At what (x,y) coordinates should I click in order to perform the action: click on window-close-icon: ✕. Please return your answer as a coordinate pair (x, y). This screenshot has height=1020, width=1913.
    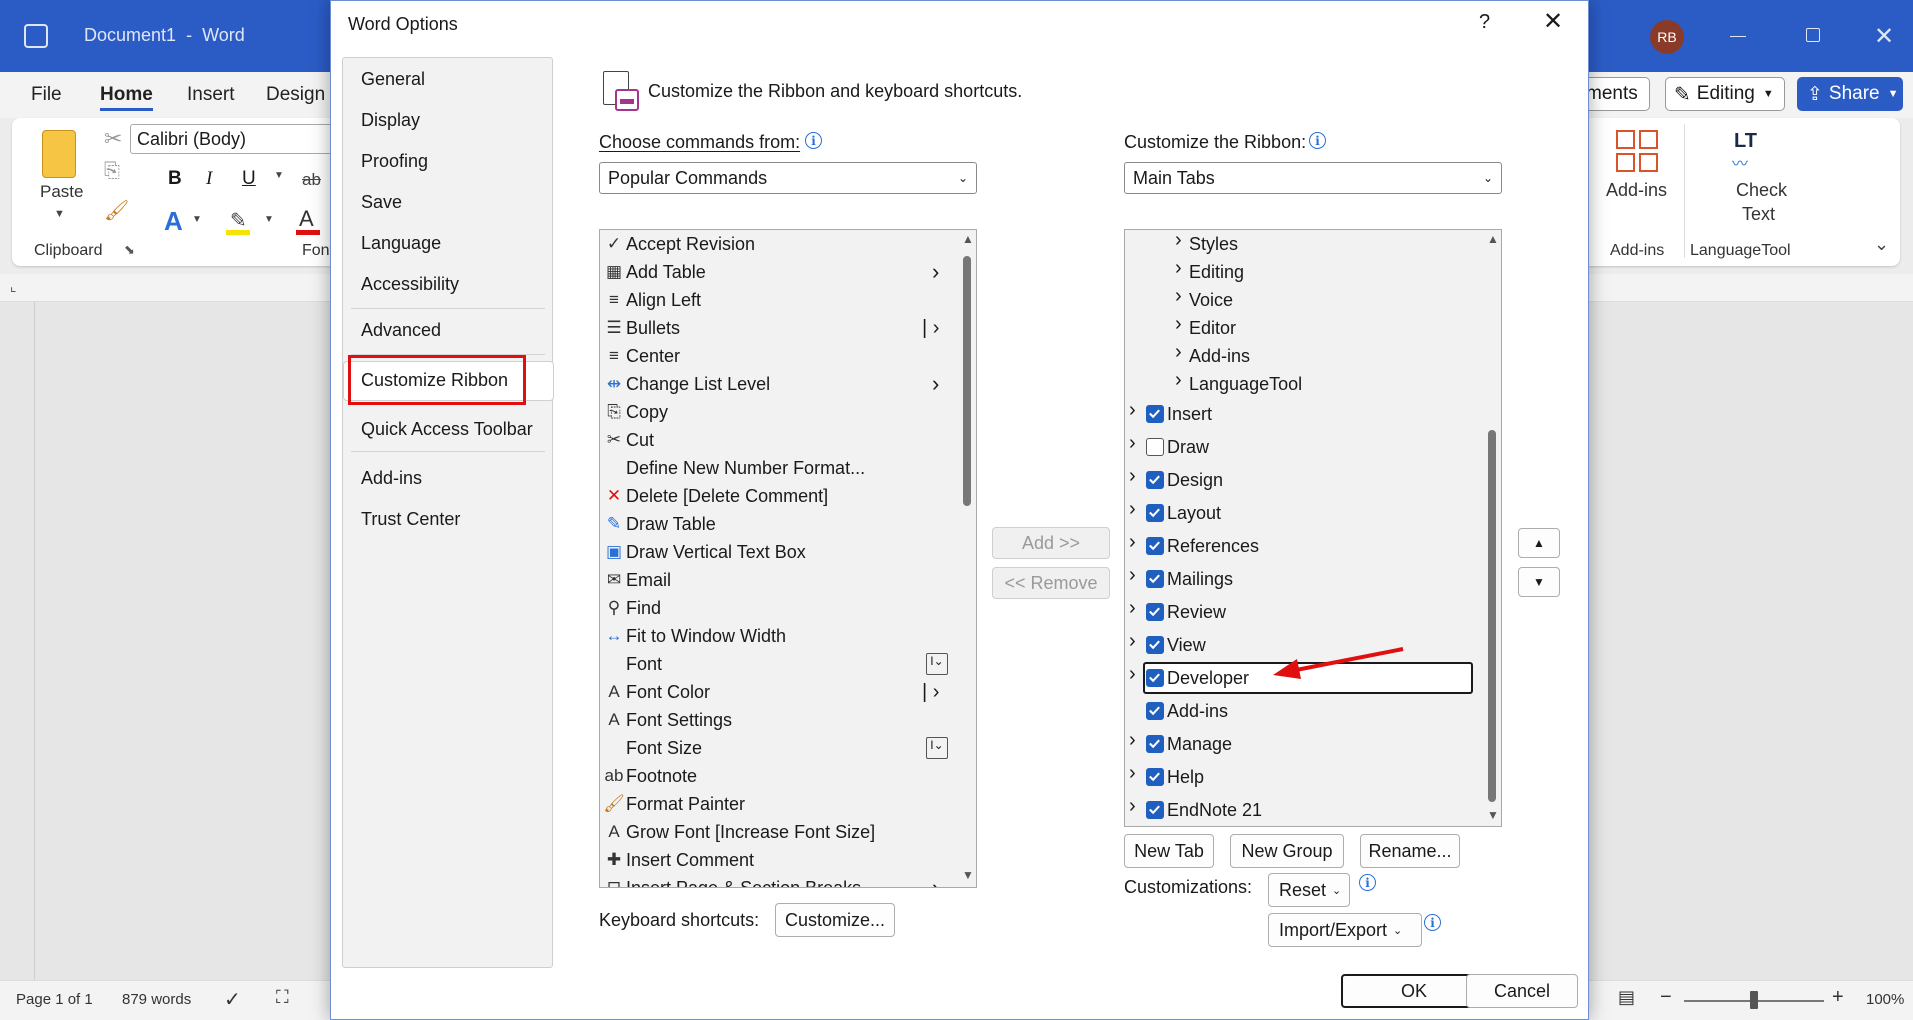
    Looking at the image, I should click on (1884, 36).